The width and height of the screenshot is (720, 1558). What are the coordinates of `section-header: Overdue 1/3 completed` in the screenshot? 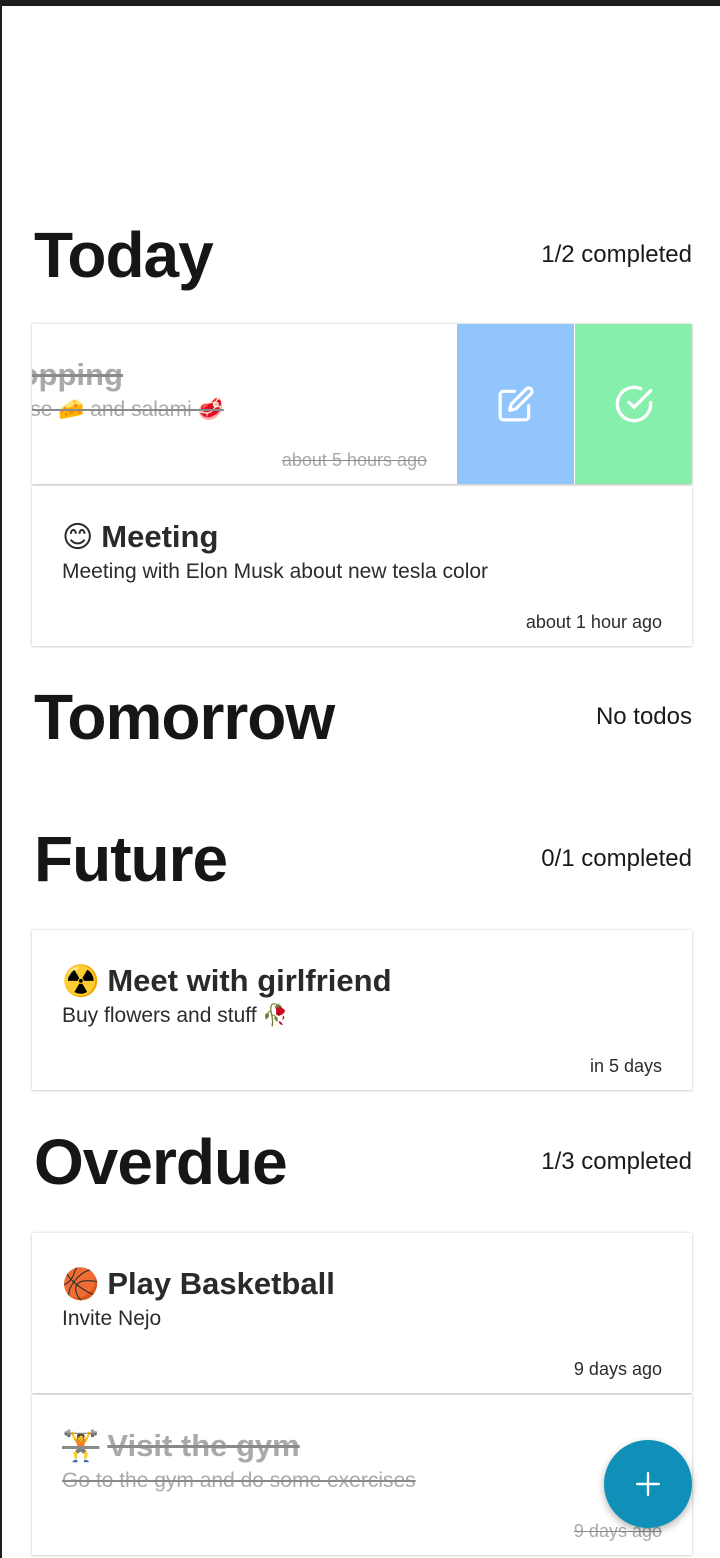 It's located at (362, 1162).